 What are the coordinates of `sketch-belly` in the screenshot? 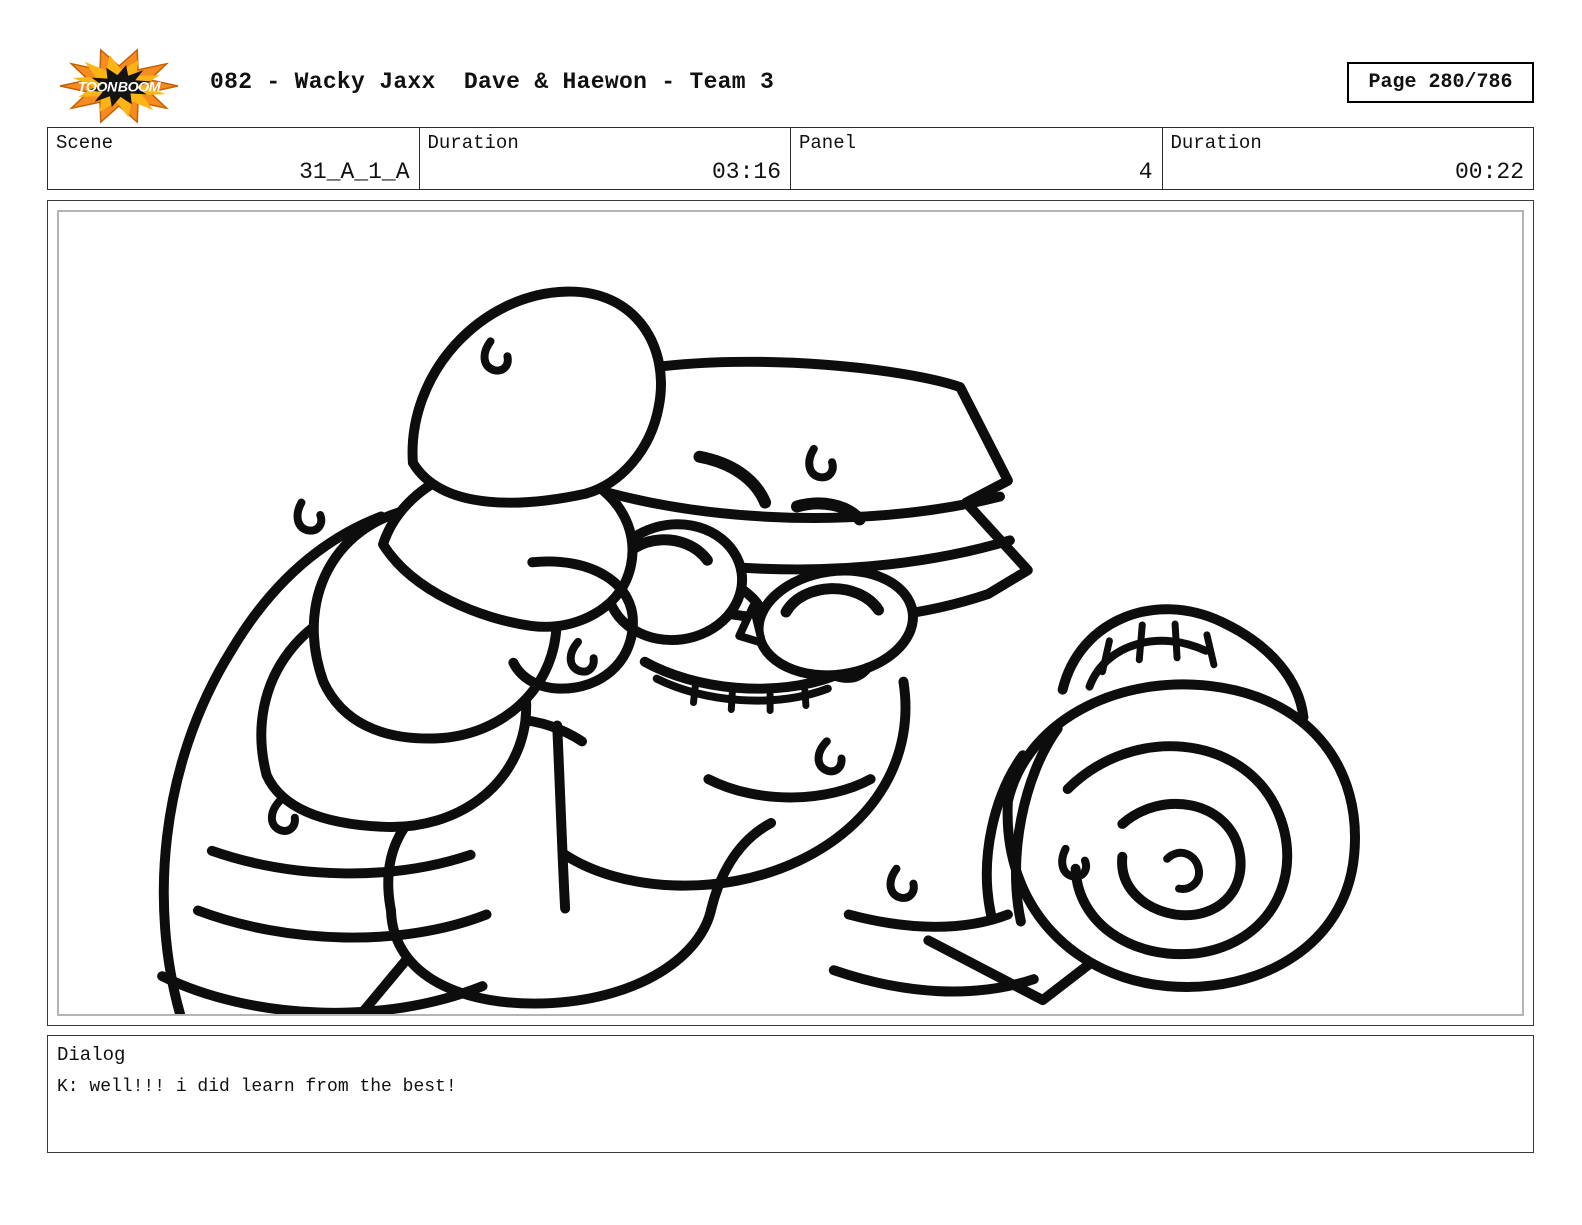 It's located at (551, 956).